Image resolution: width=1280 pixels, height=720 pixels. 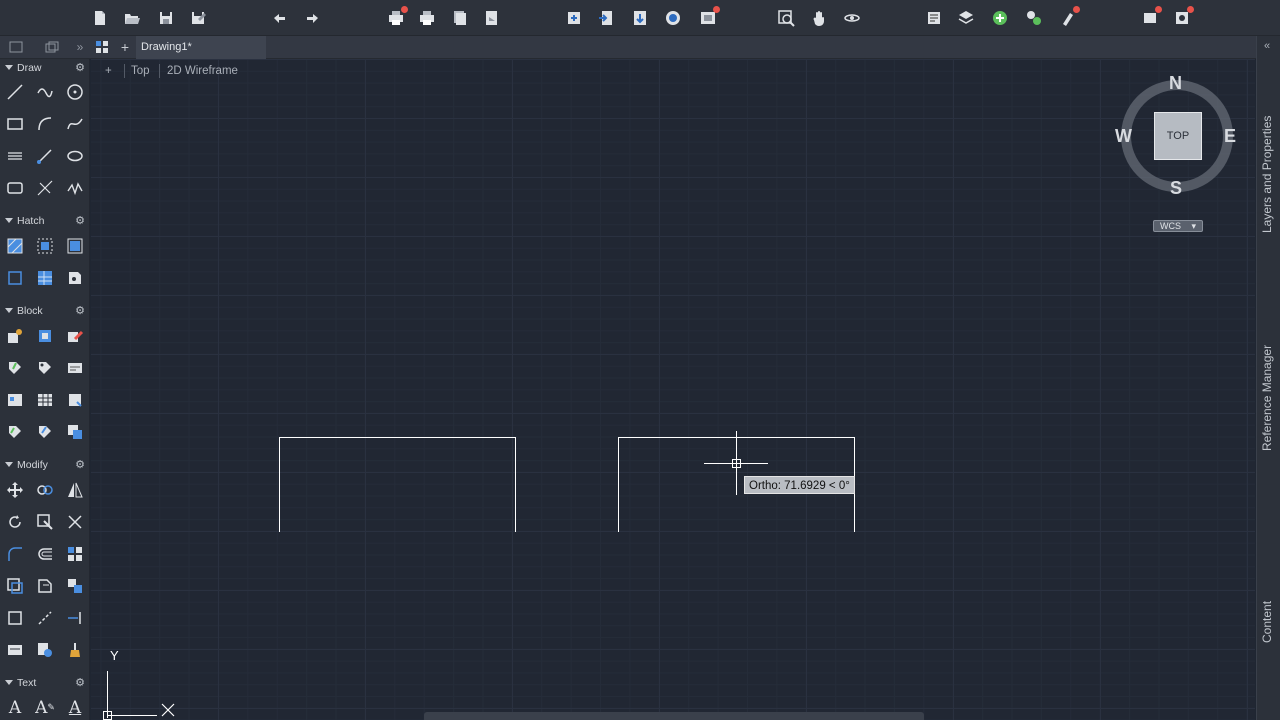 I want to click on compass-south: S, so click(x=1176, y=188).